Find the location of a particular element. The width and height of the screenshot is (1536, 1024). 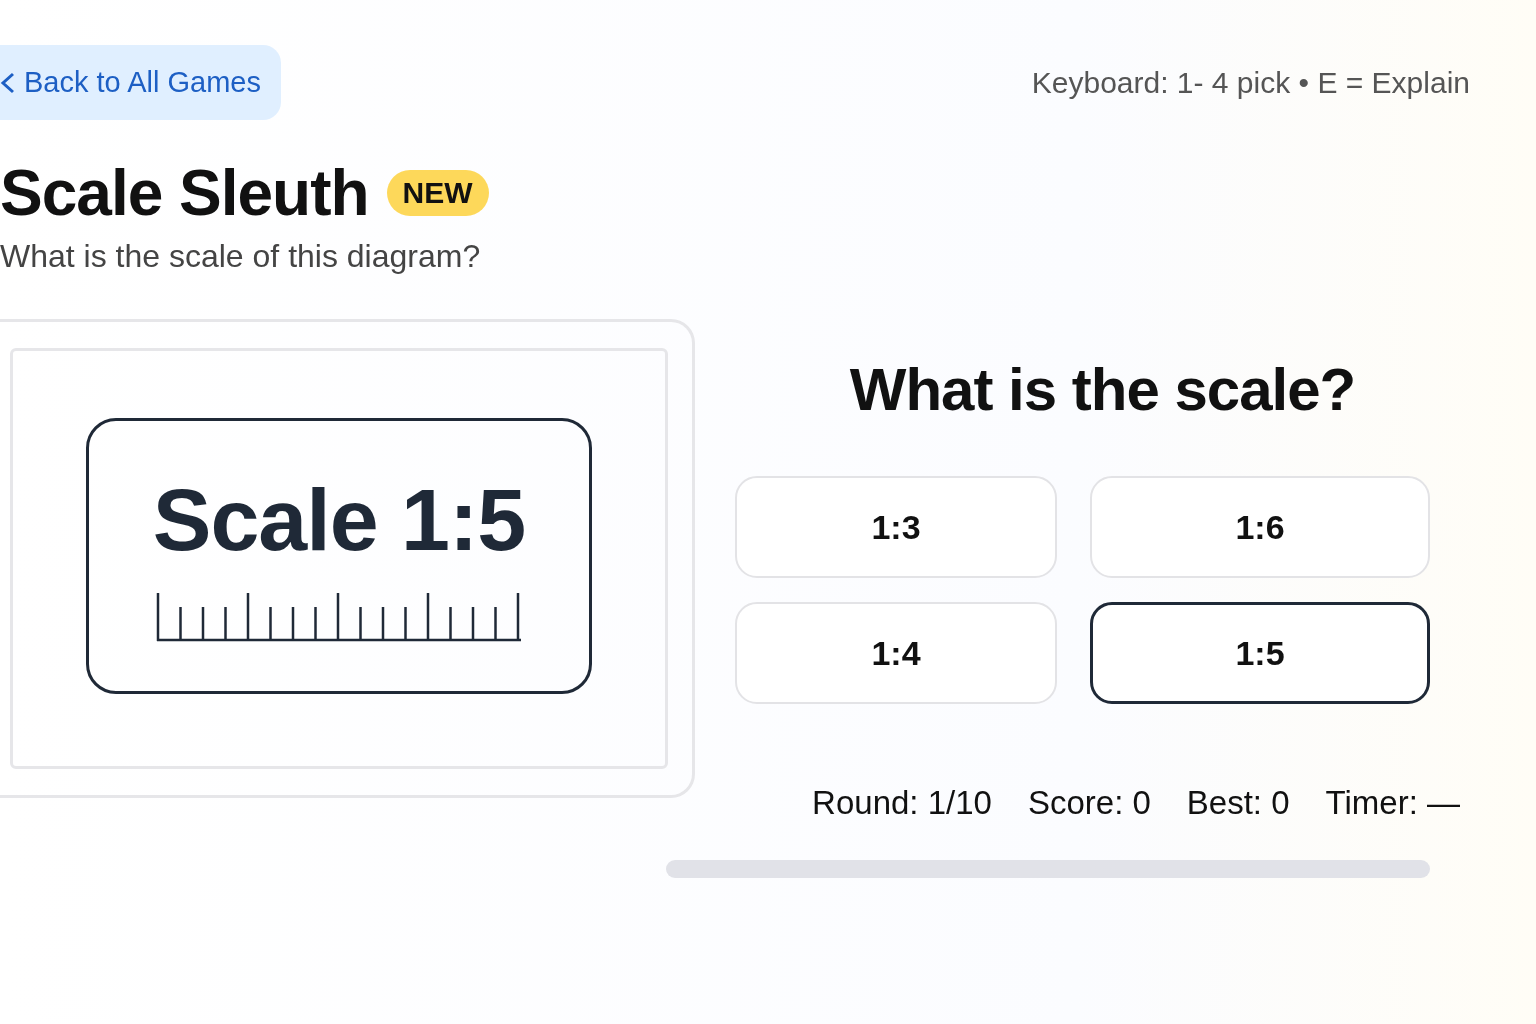

answer-option: 1:5 is located at coordinates (1260, 653).